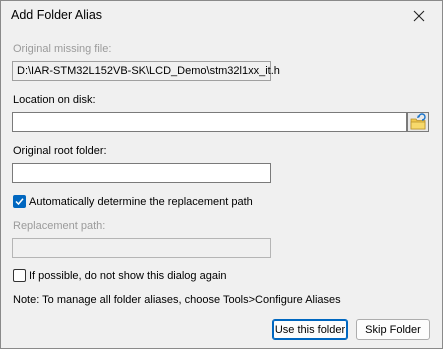 This screenshot has width=443, height=349. Describe the element at coordinates (141, 248) in the screenshot. I see `replacement-path-input` at that location.